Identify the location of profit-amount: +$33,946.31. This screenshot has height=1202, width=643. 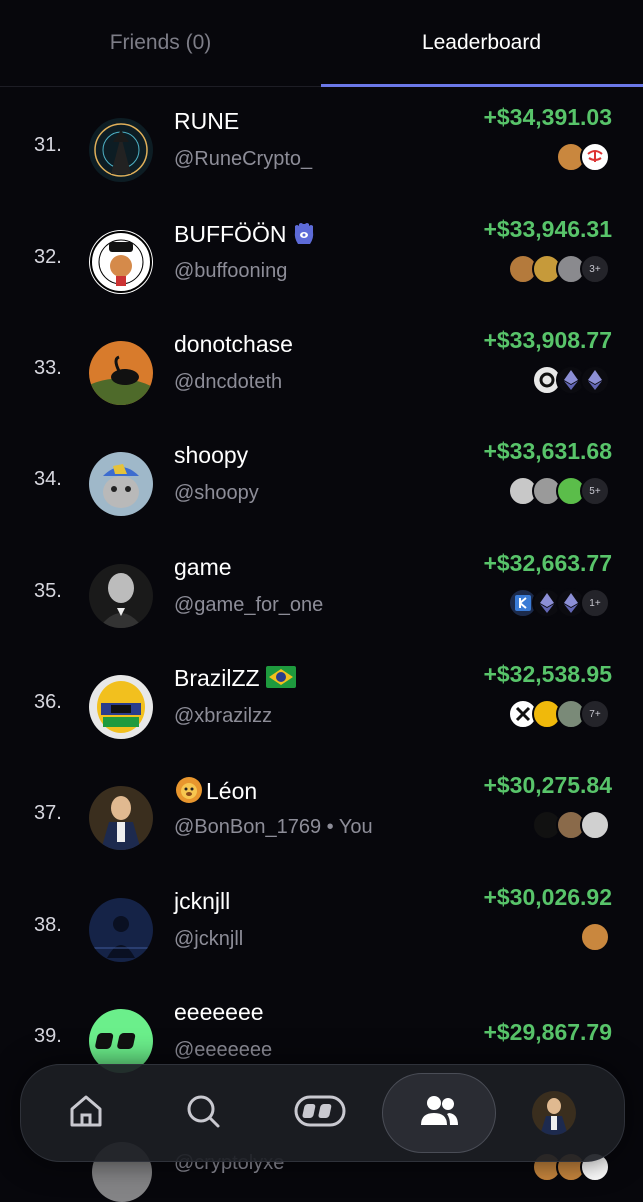
(547, 229).